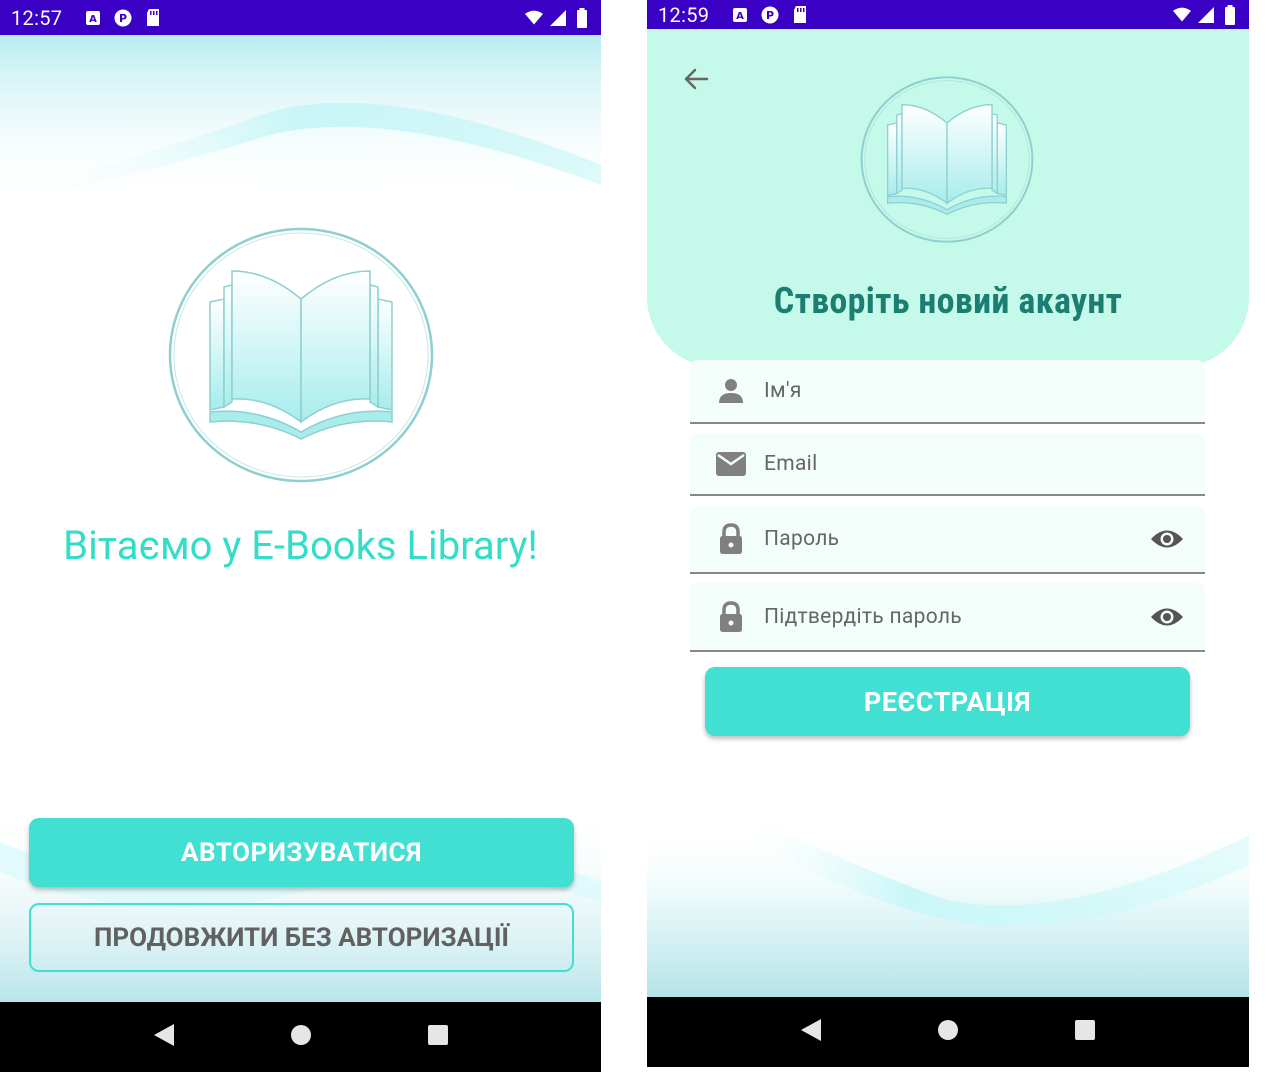  Describe the element at coordinates (948, 14) in the screenshot. I see `status-bar: 12:59 A P` at that location.